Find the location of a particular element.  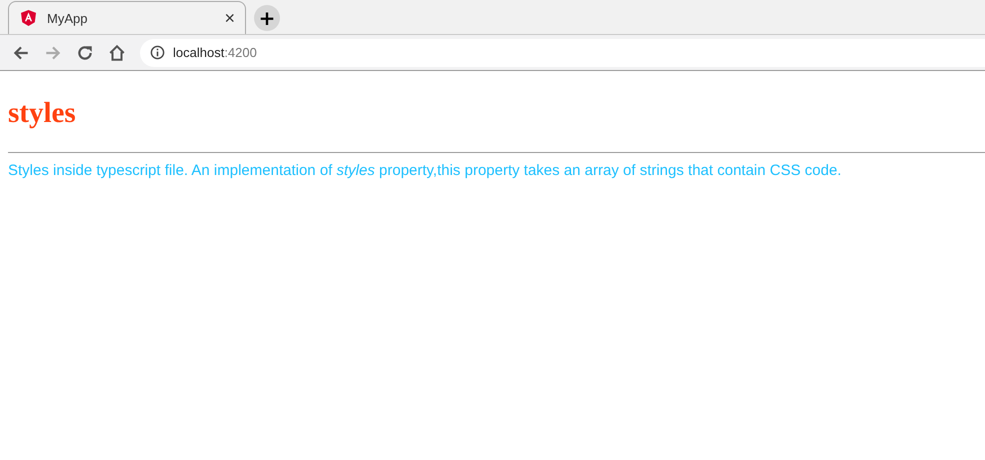

browser-tab: MyApp × is located at coordinates (127, 17).